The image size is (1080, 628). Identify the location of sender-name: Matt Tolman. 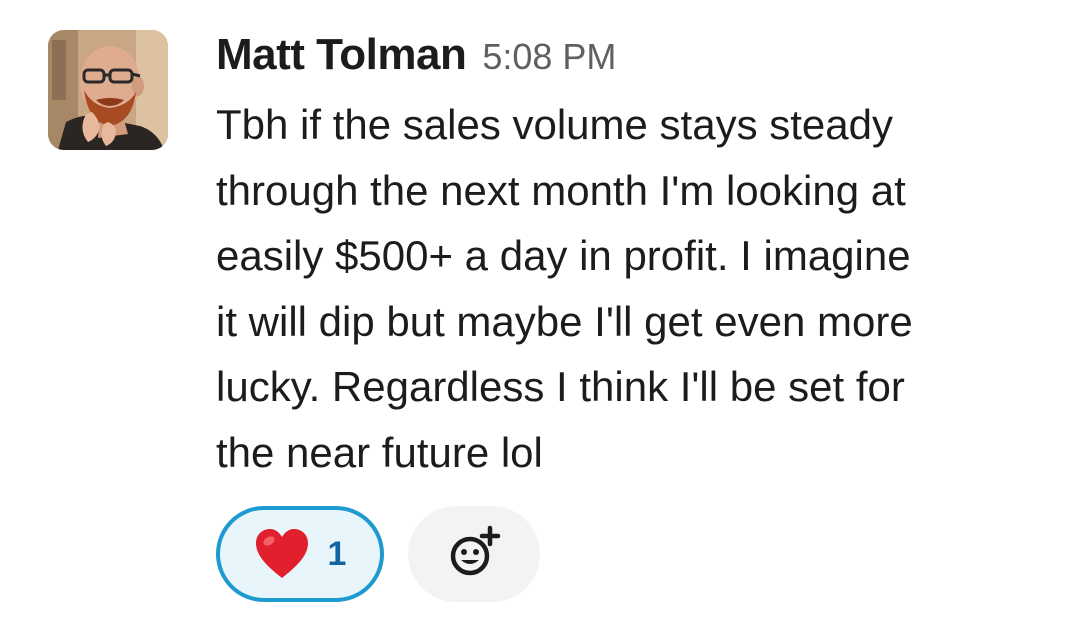
(341, 55).